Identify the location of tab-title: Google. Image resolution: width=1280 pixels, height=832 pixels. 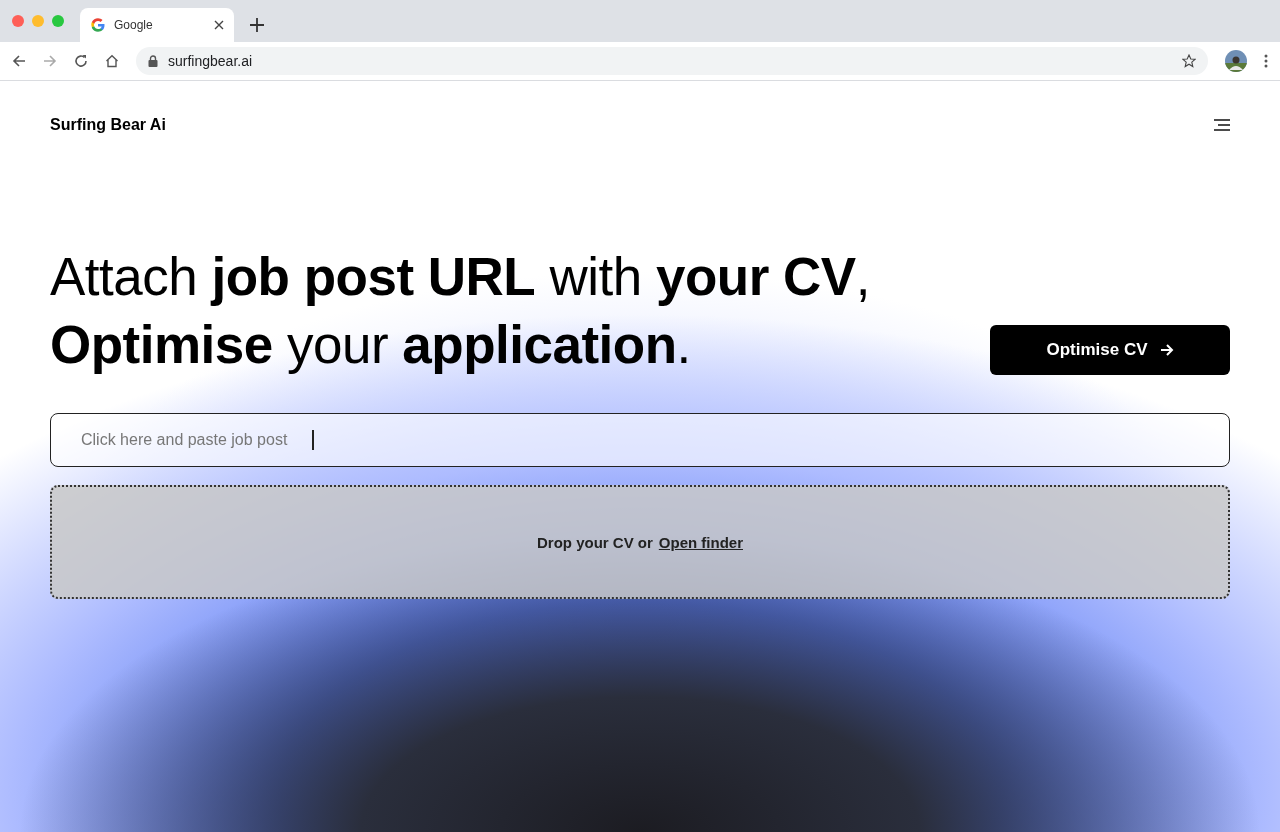
(134, 25).